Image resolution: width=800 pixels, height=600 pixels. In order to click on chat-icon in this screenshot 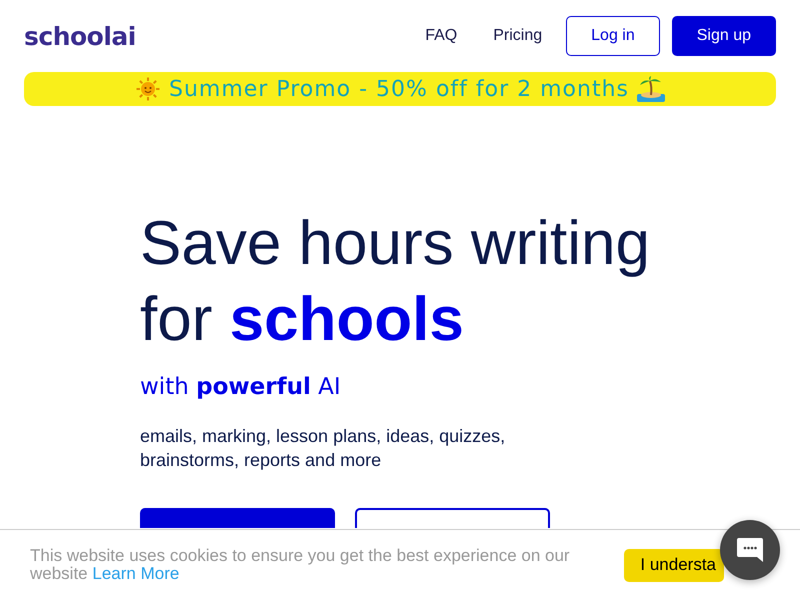, I will do `click(750, 550)`.